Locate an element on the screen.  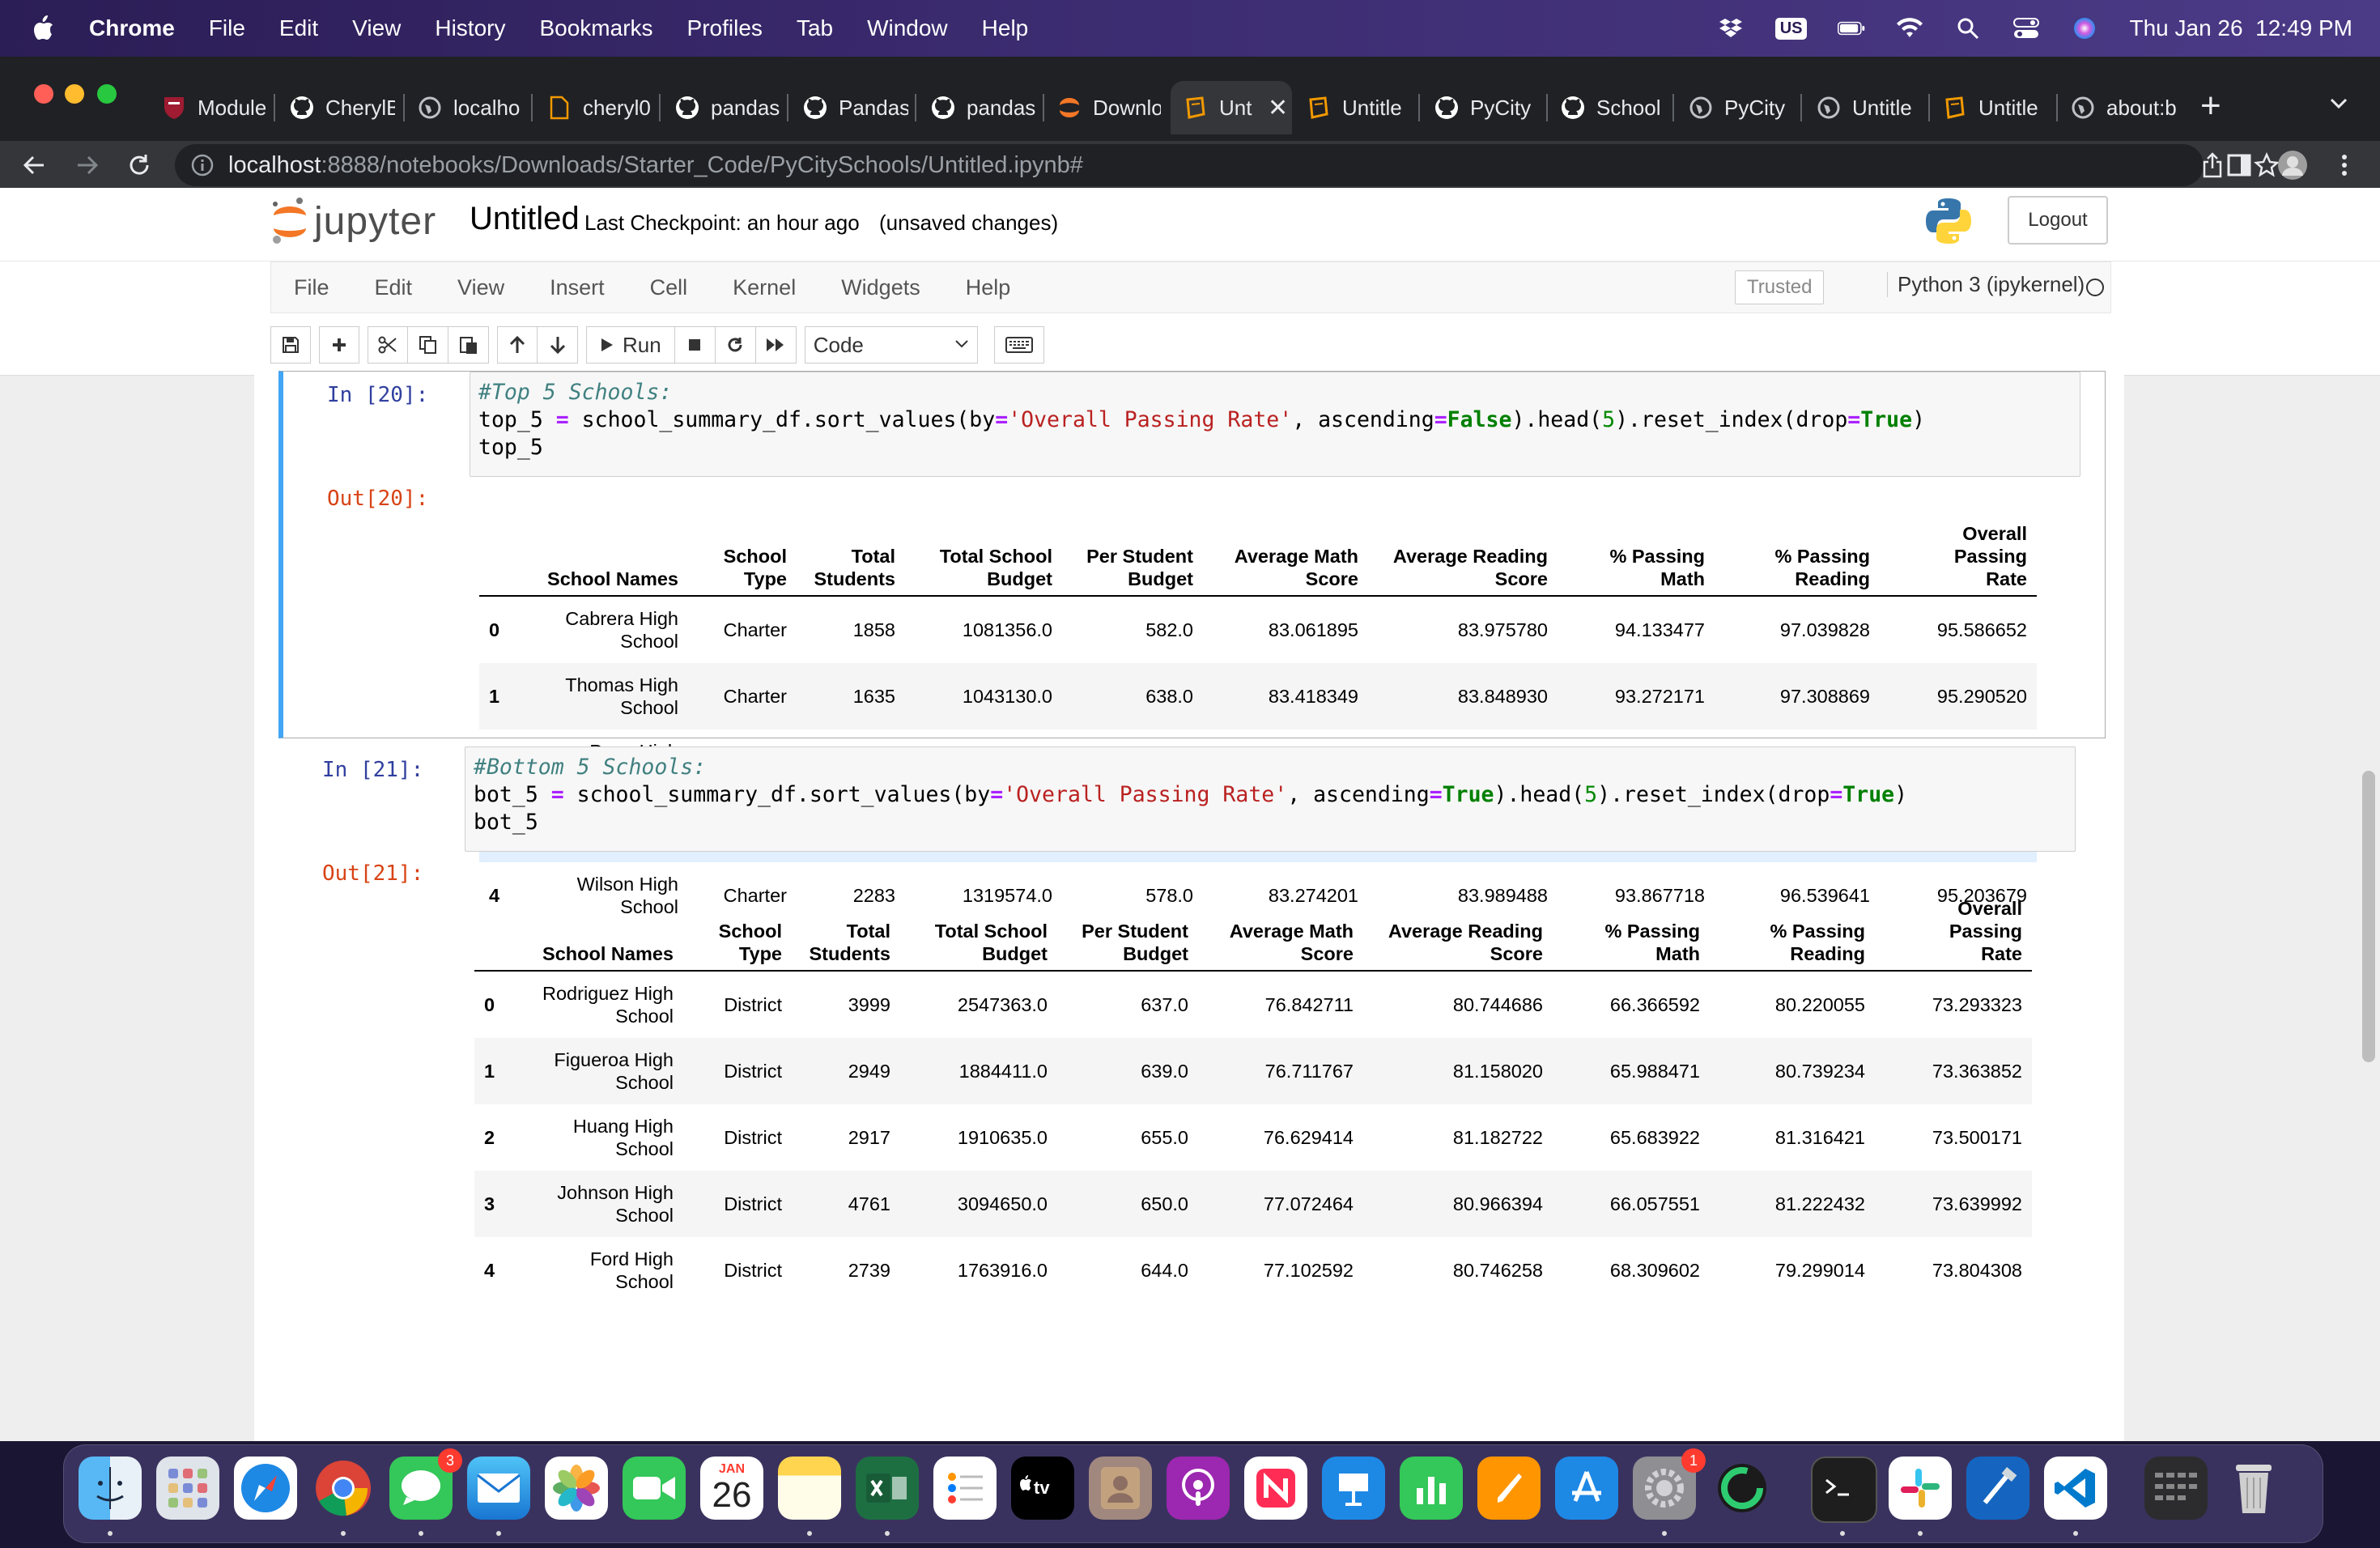
siri-icon is located at coordinates (2084, 28).